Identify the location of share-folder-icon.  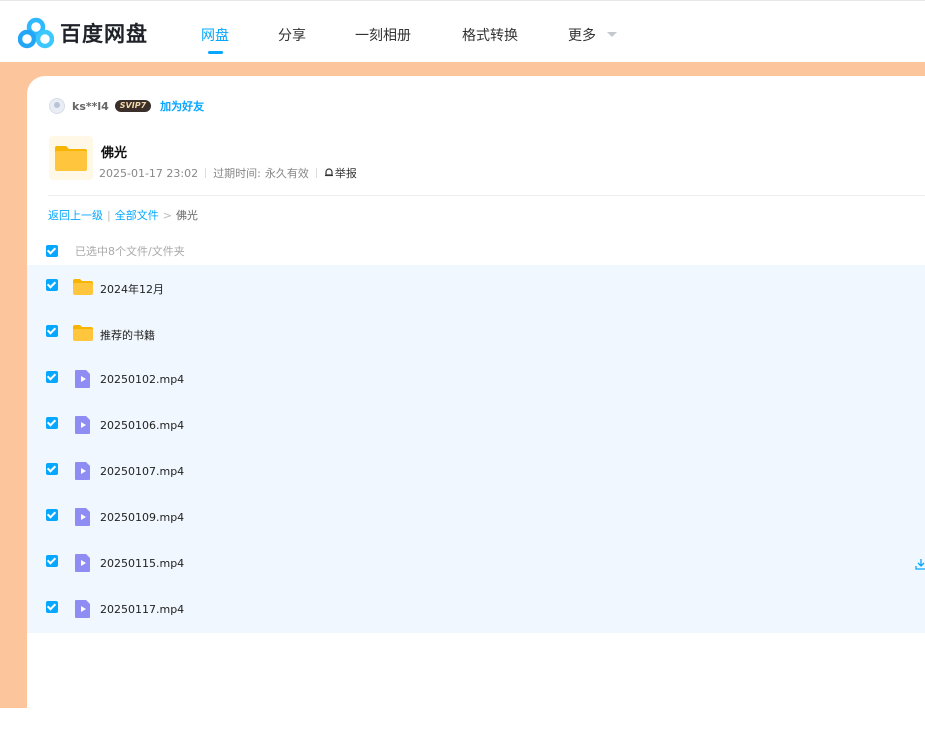
(71, 158).